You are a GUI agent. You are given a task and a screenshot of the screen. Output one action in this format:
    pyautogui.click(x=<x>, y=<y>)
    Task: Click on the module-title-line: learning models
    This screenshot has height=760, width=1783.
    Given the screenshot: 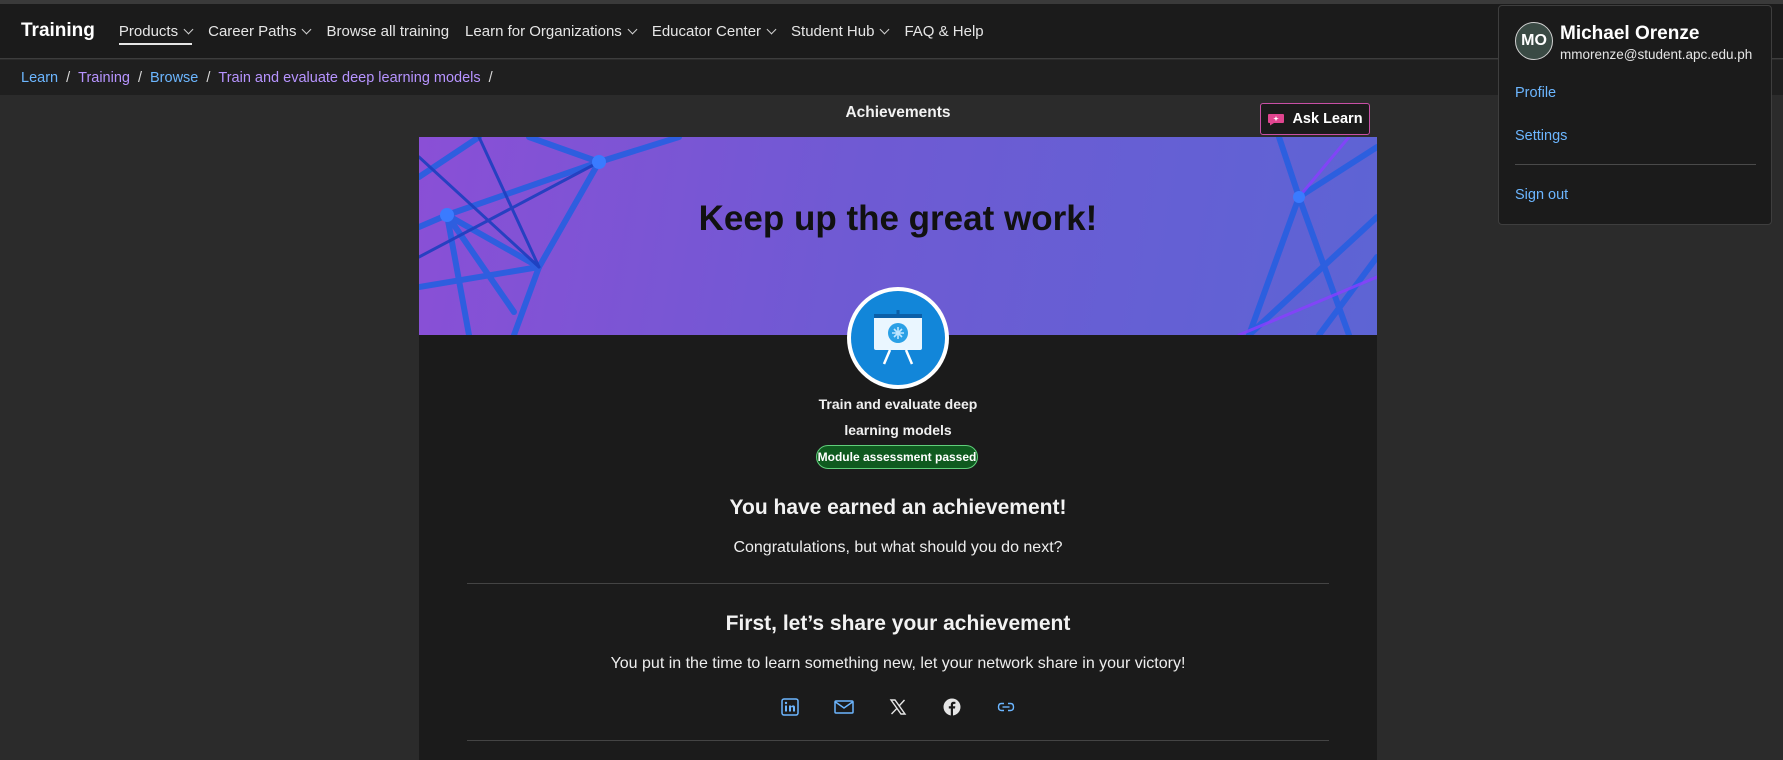 What is the action you would take?
    pyautogui.click(x=898, y=430)
    